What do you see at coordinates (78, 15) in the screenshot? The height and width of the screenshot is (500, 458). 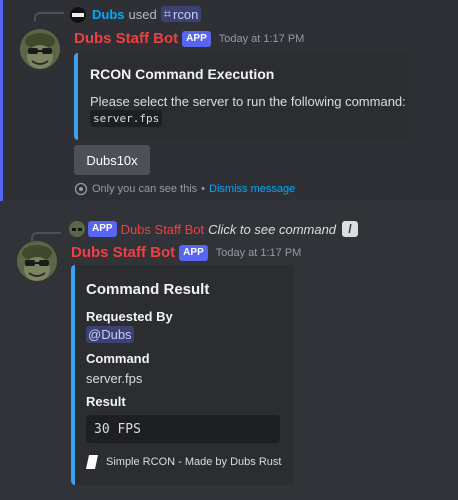 I see `reply-user-avatar` at bounding box center [78, 15].